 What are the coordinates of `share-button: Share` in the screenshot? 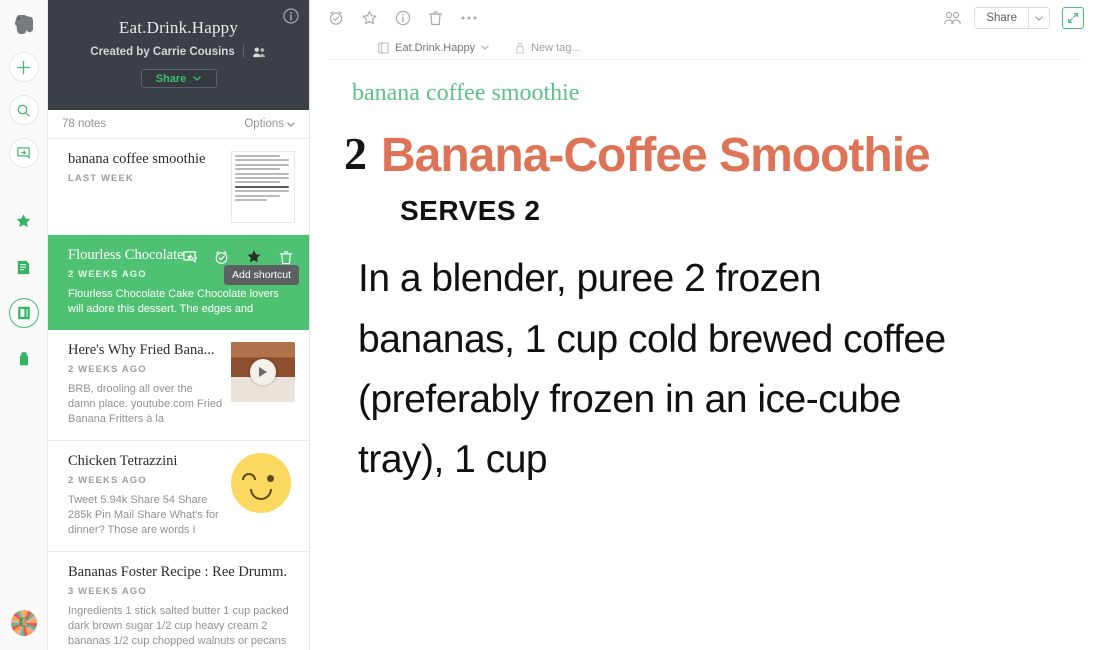 It's located at (1001, 18).